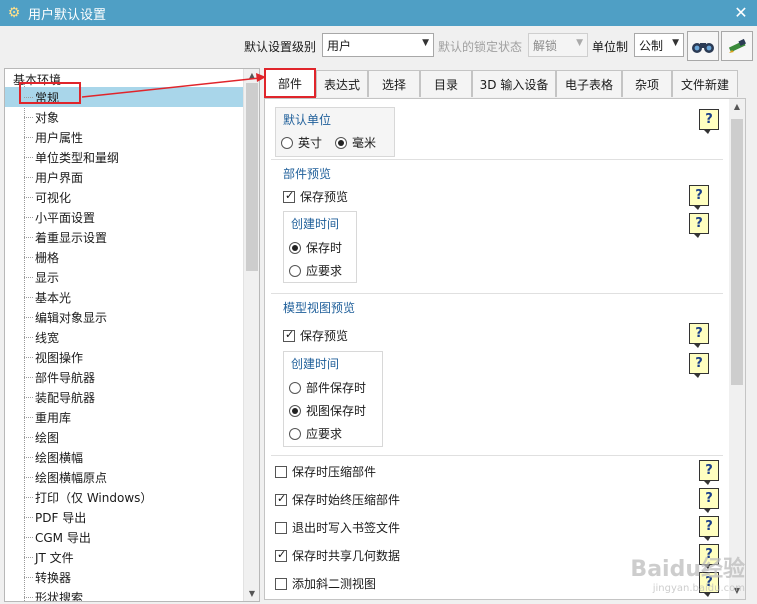 Image resolution: width=757 pixels, height=604 pixels. What do you see at coordinates (705, 83) in the screenshot?
I see `tab-file-new: 文件新建` at bounding box center [705, 83].